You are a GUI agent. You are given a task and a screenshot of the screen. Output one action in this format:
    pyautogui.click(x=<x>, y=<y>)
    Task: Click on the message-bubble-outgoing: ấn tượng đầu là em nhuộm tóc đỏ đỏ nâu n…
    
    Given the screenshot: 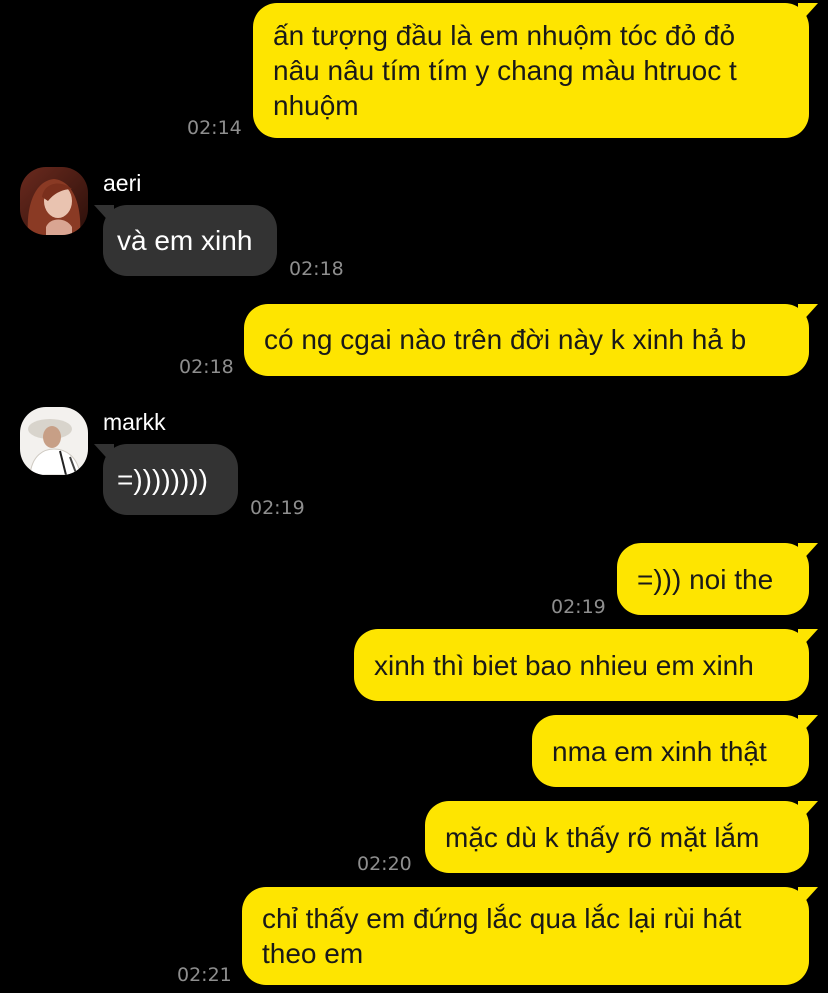 What is the action you would take?
    pyautogui.click(x=535, y=70)
    